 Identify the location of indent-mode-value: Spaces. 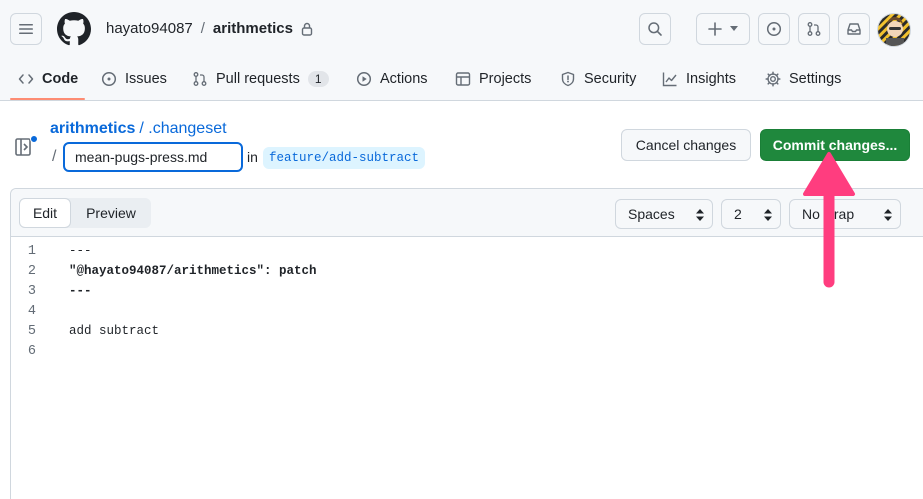
(651, 214).